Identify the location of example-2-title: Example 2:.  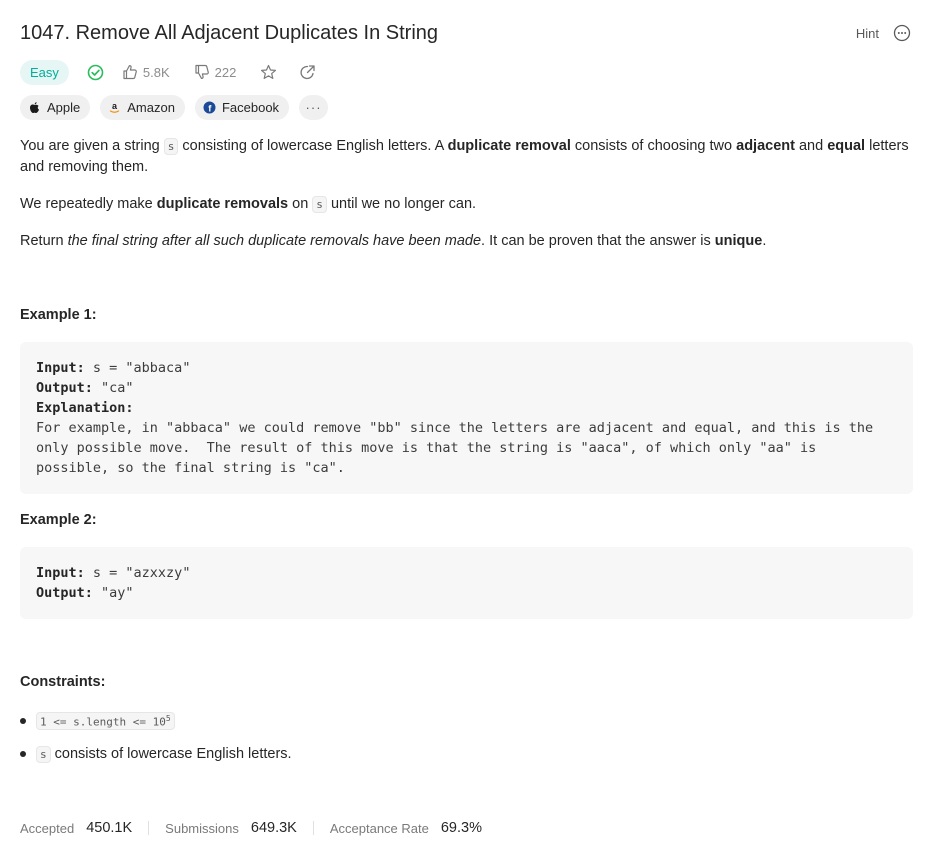
(58, 520).